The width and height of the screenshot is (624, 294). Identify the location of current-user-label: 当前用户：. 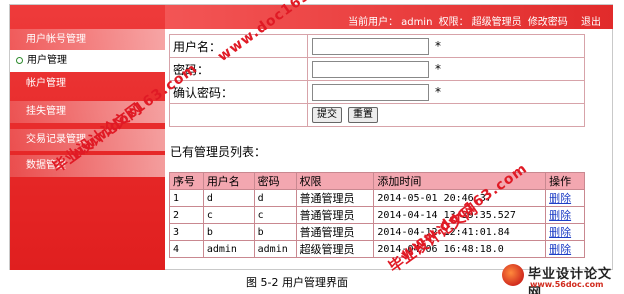
(373, 22).